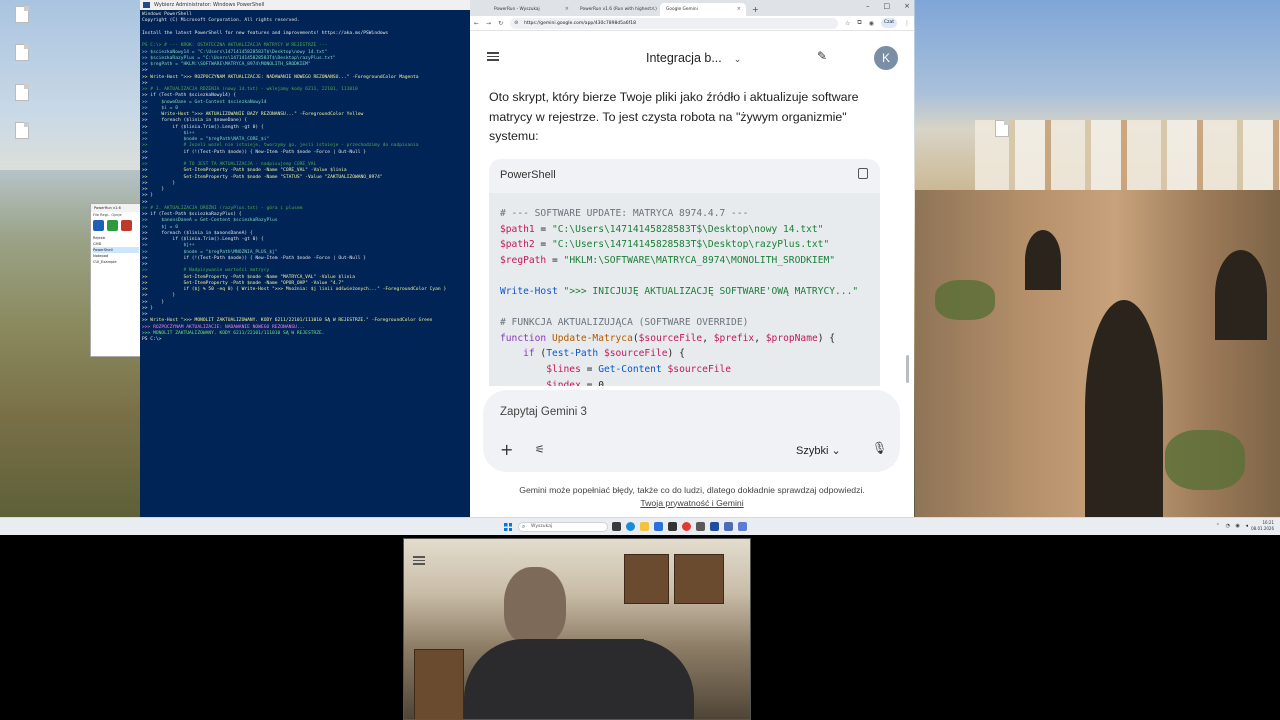 The image size is (1280, 720). I want to click on terminal-icon, so click(672, 526).